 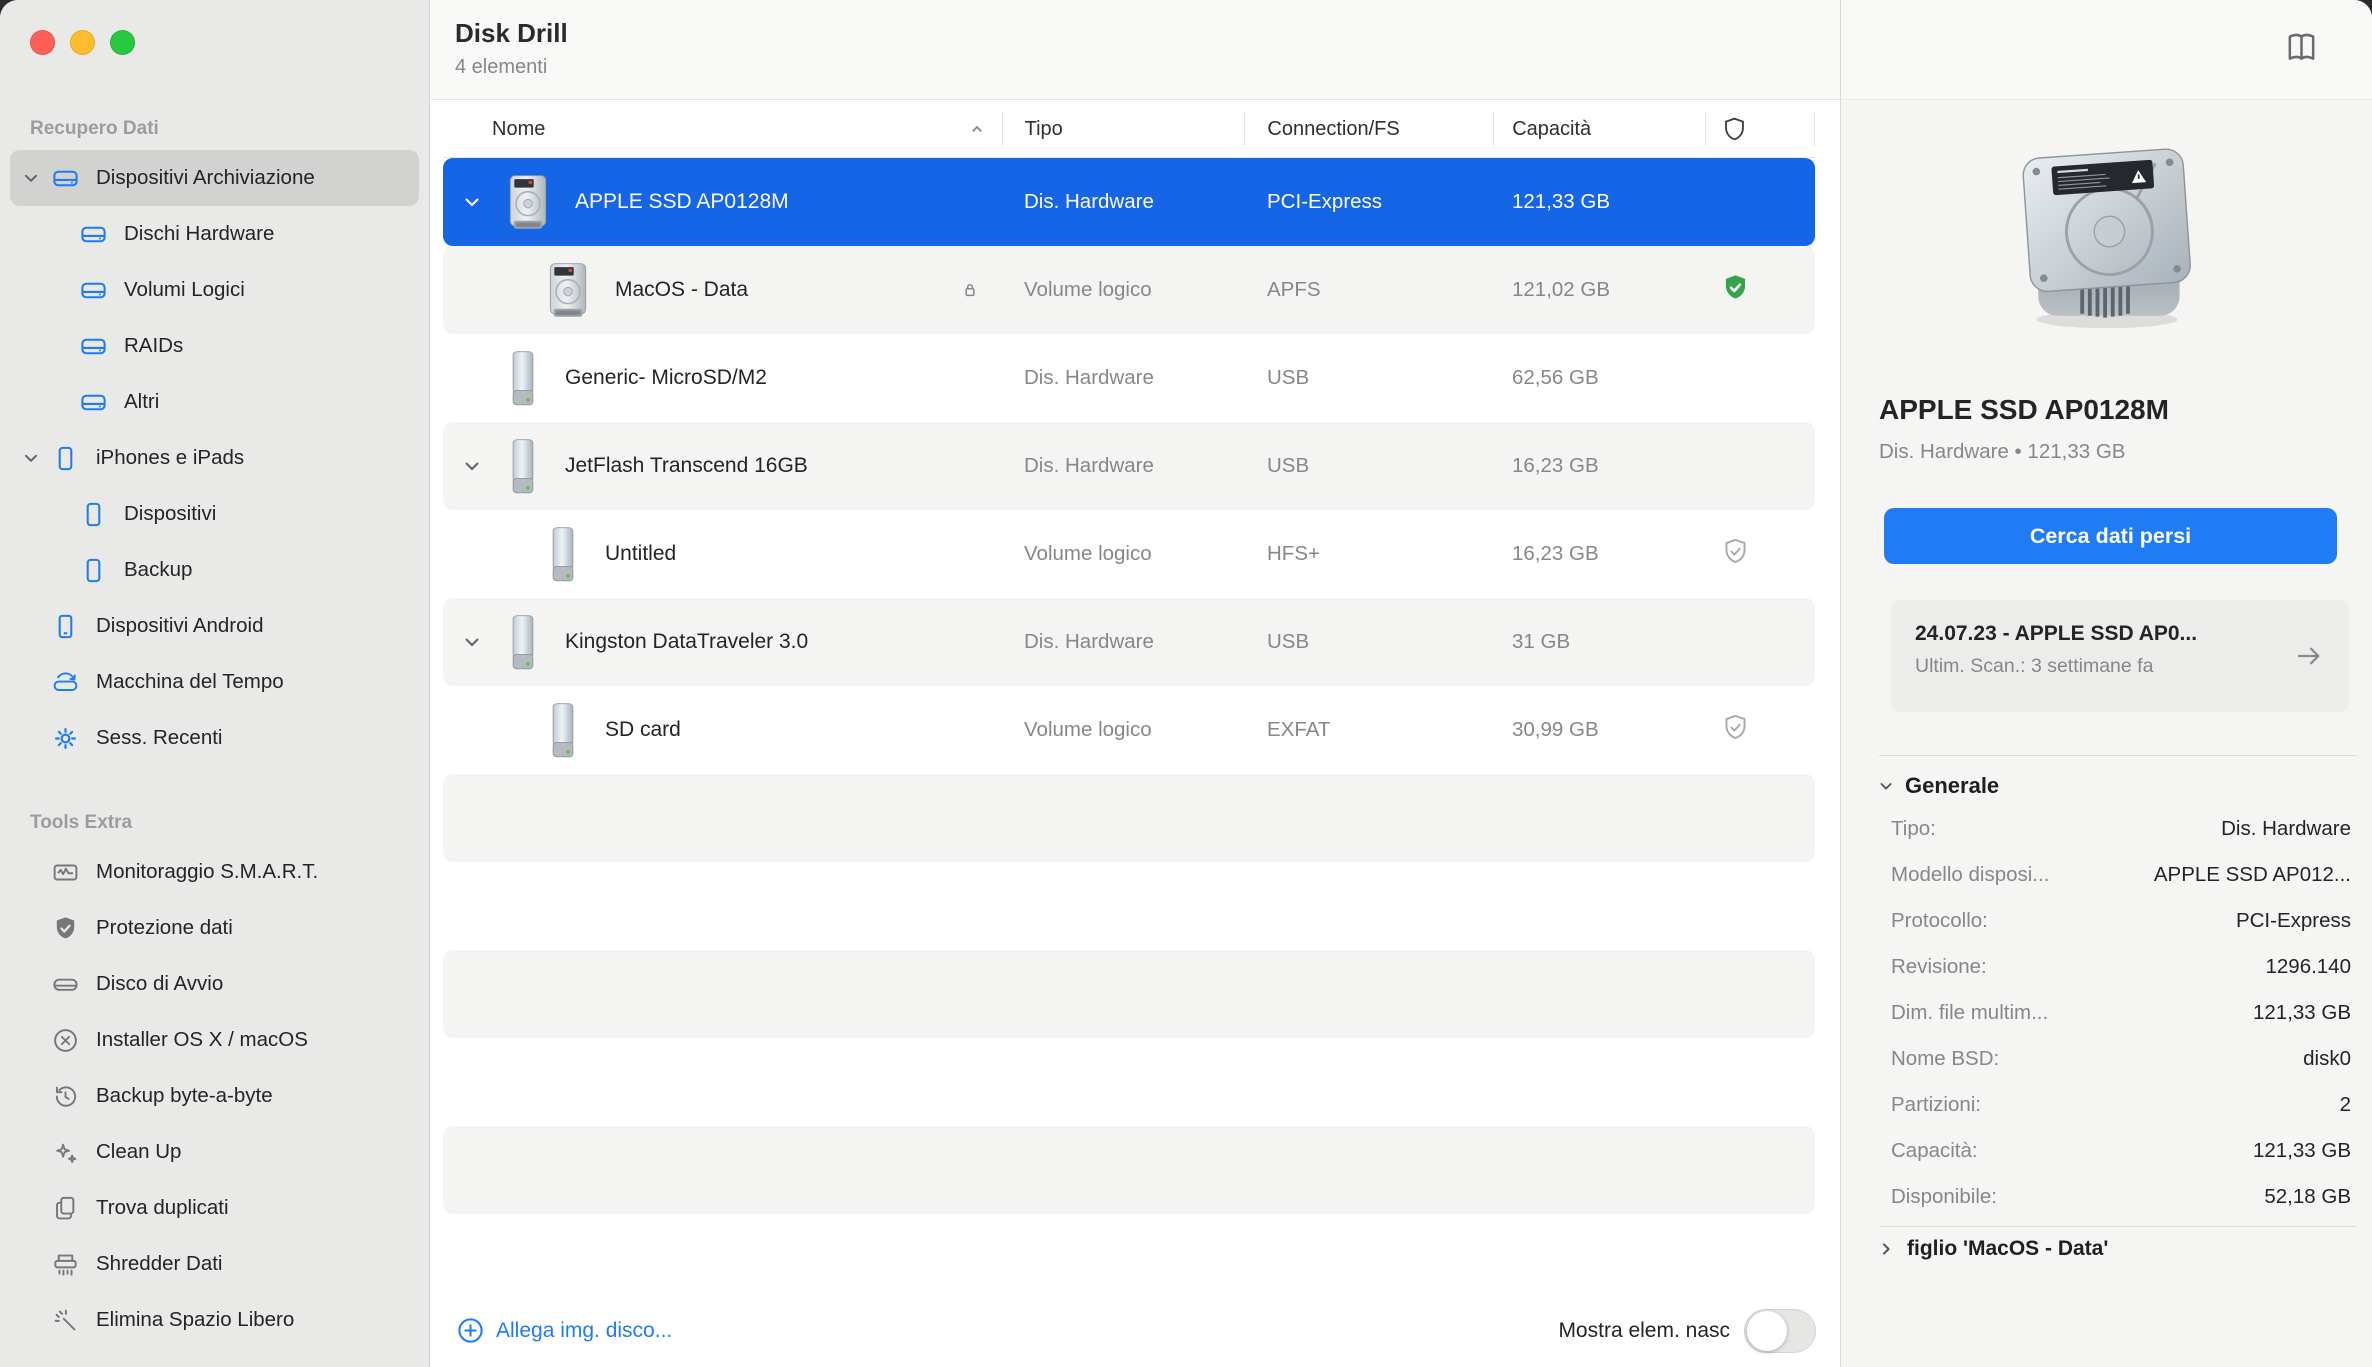 What do you see at coordinates (1886, 1249) in the screenshot?
I see `chevron-right-icon` at bounding box center [1886, 1249].